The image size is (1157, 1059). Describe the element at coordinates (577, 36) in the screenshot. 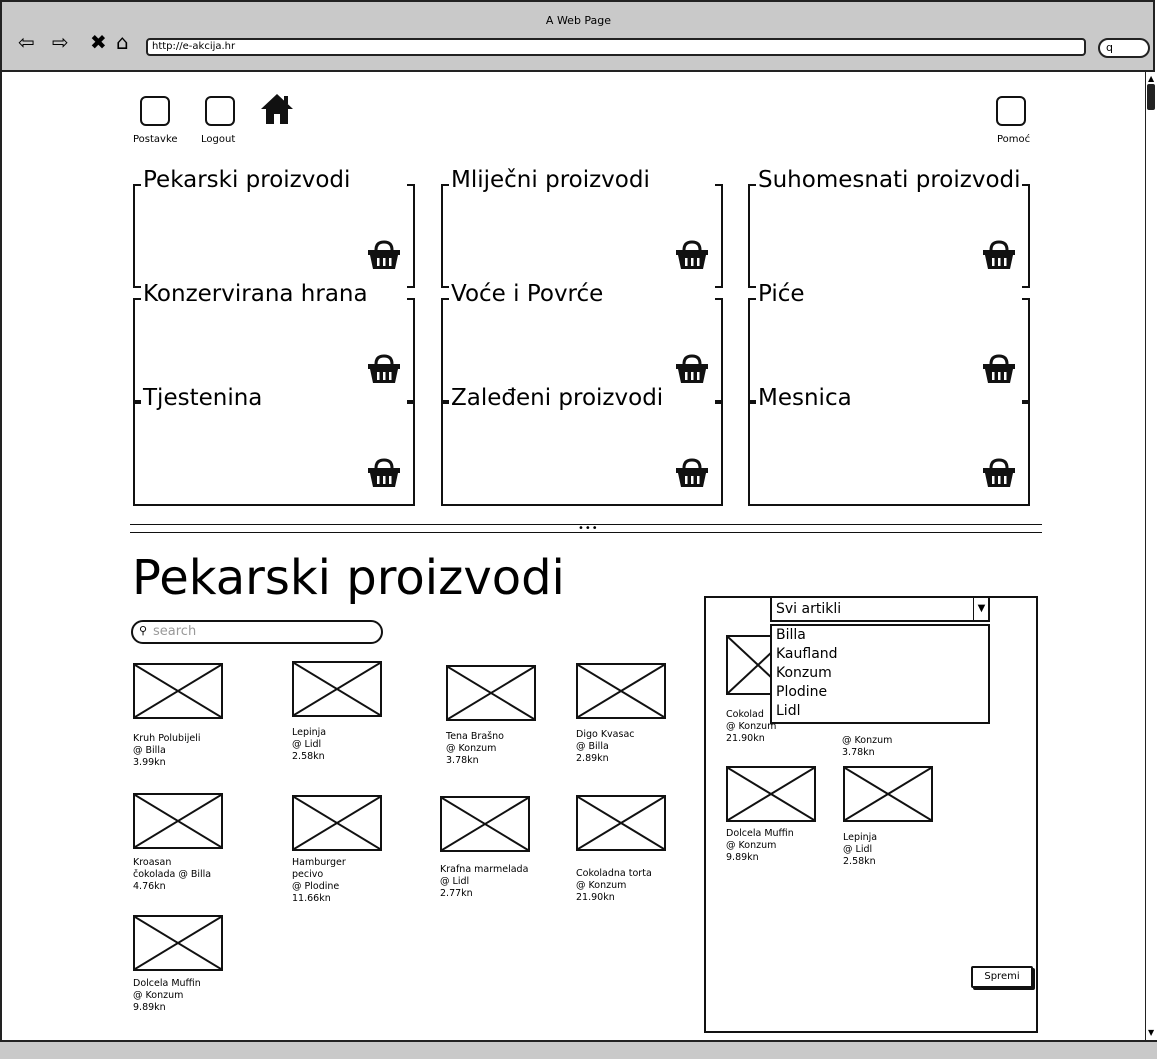

I see `browser-chrome` at that location.